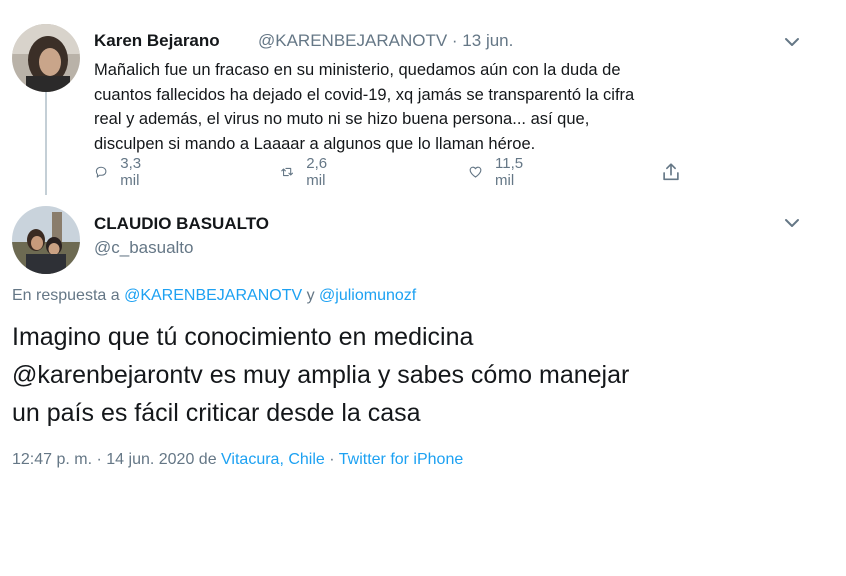  Describe the element at coordinates (243, 337) in the screenshot. I see `tweet2-line-1: Imagino que tú conocimiento en medicina` at that location.